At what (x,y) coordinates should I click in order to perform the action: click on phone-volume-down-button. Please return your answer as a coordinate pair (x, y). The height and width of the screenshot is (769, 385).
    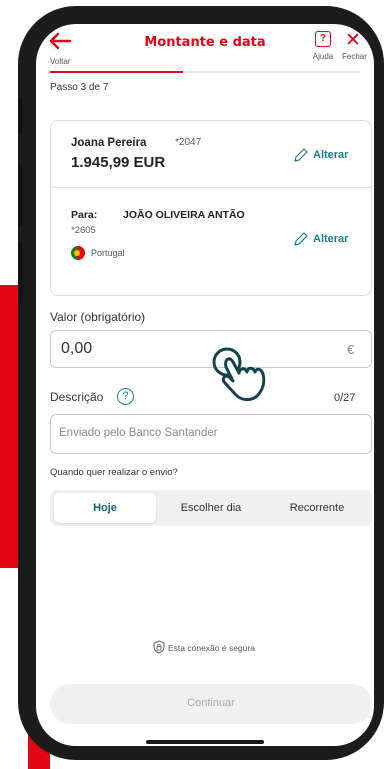
    Looking at the image, I should click on (20, 273).